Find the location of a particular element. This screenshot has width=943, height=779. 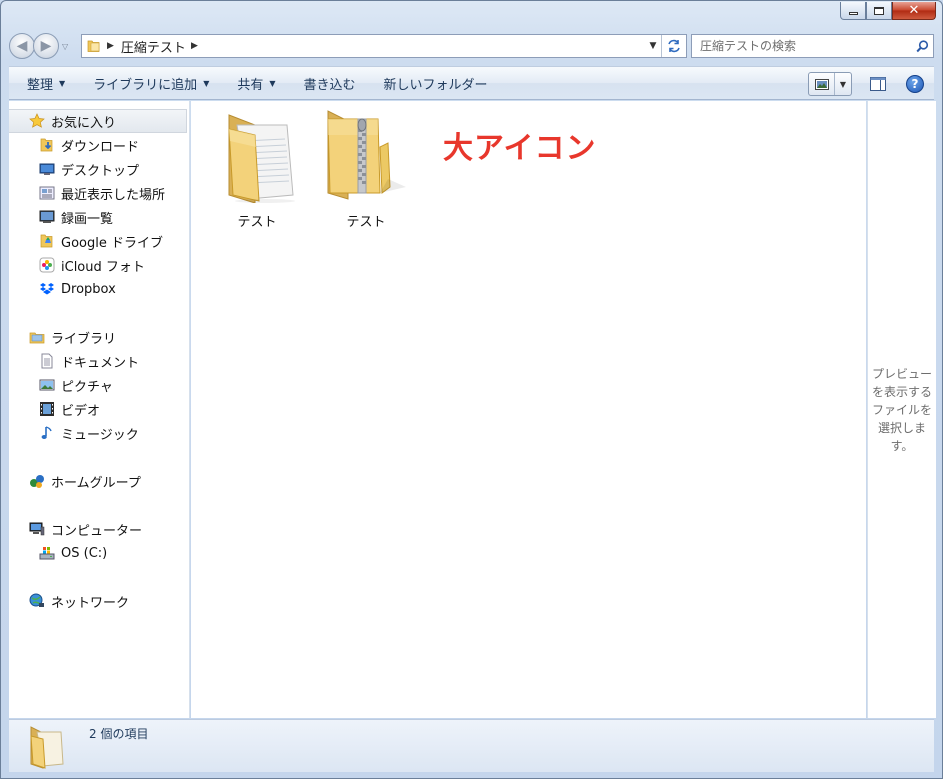

refresh-icon is located at coordinates (674, 46).